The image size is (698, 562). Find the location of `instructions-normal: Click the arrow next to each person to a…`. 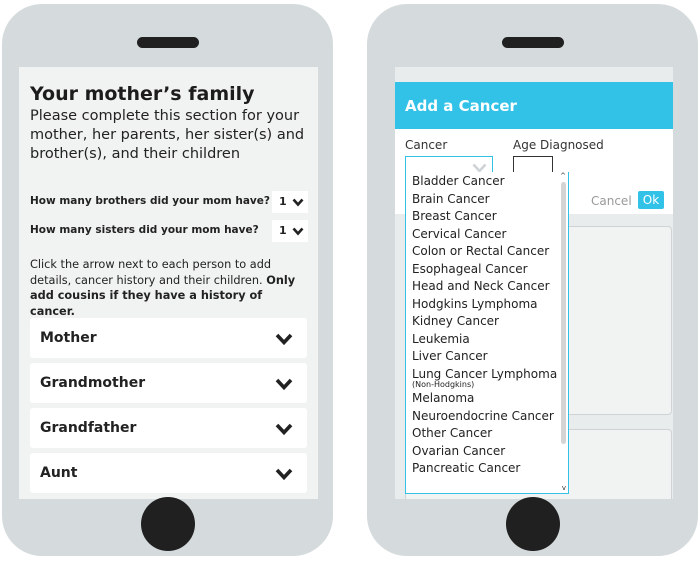

instructions-normal: Click the arrow next to each person to a… is located at coordinates (151, 272).